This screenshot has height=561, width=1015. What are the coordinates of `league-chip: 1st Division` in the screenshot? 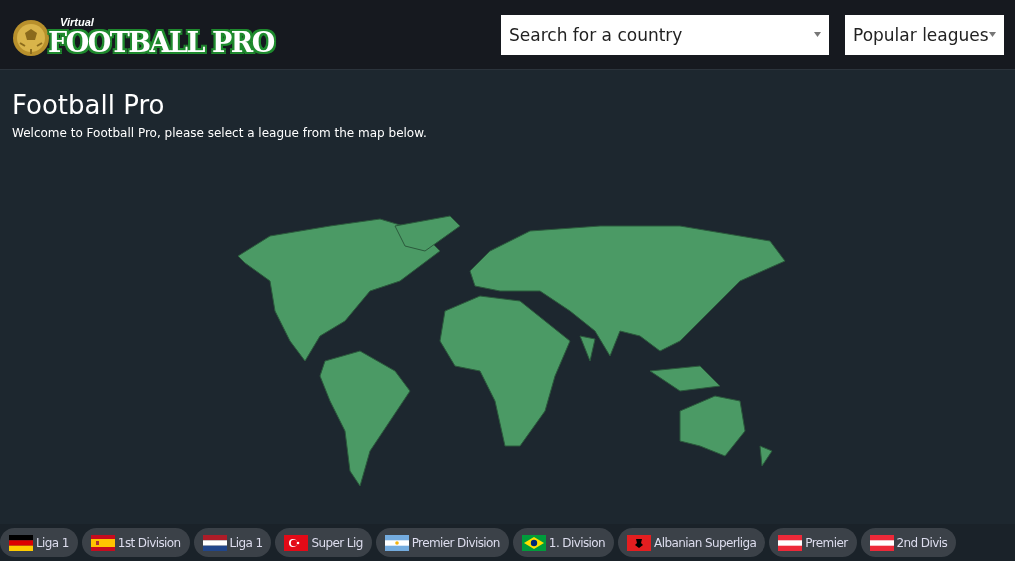 It's located at (135, 542).